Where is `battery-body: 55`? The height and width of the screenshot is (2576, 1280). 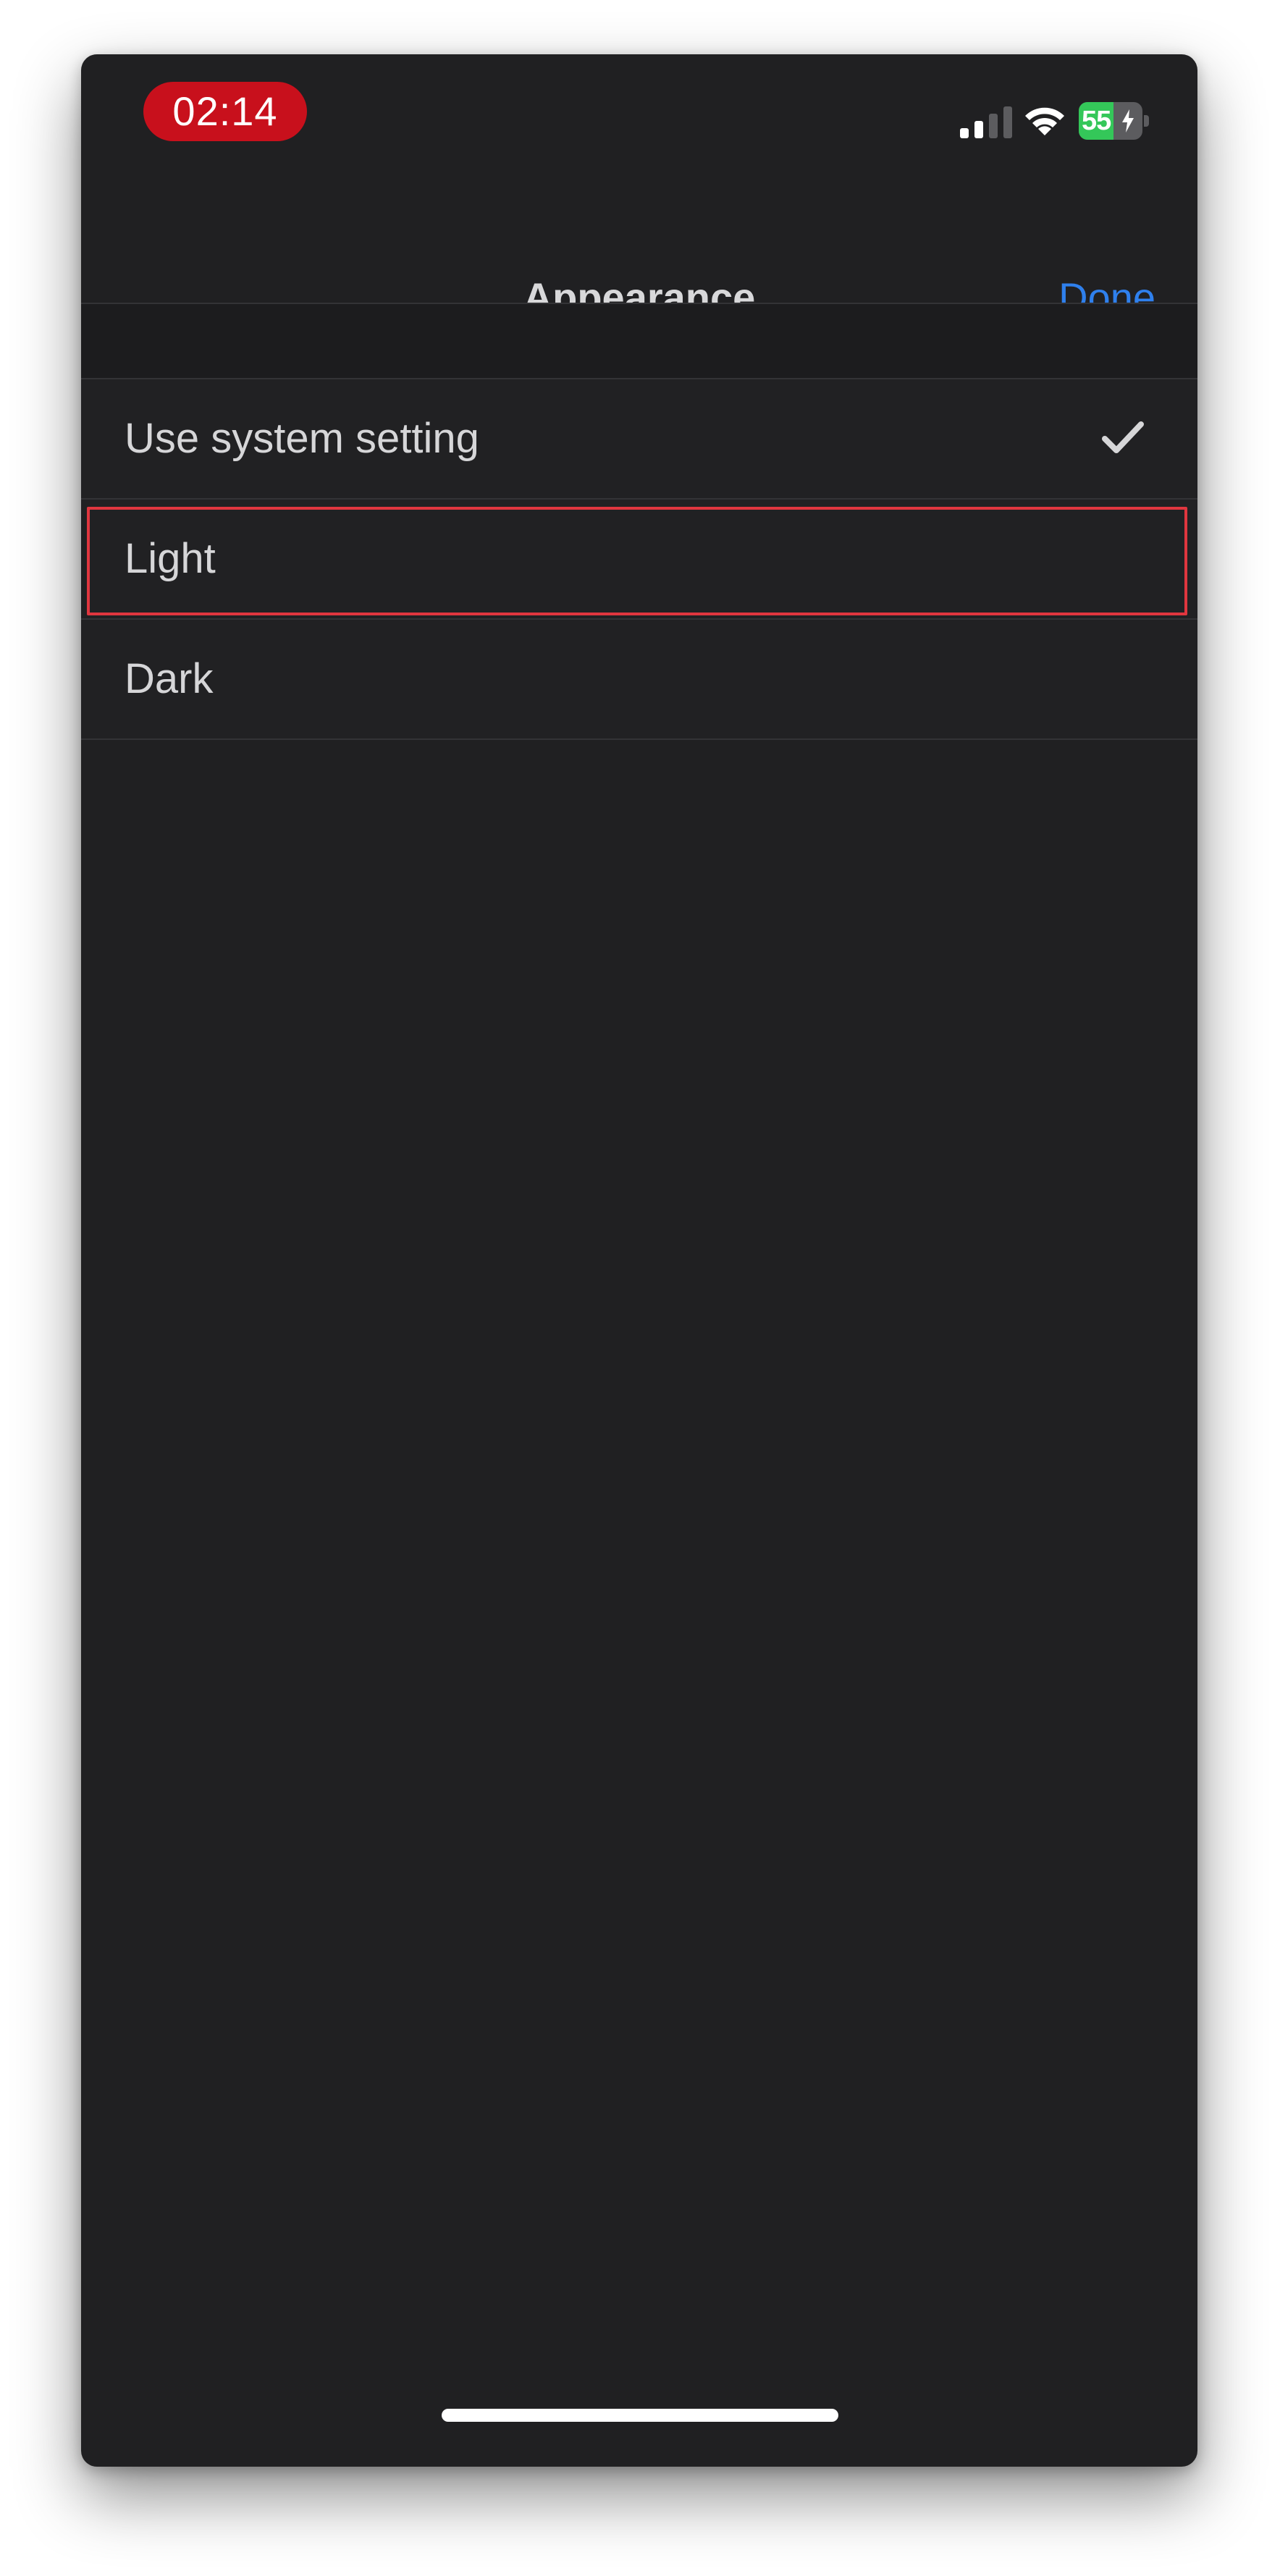
battery-body: 55 is located at coordinates (1110, 121).